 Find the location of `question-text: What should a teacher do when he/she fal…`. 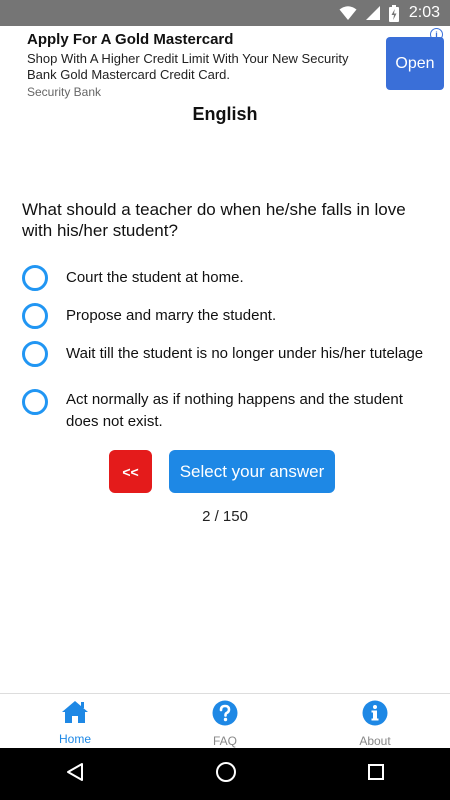

question-text: What should a teacher do when he/she fal… is located at coordinates (214, 220).